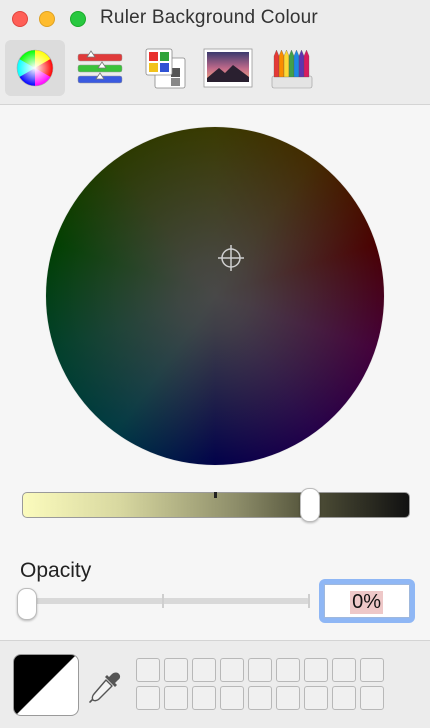 Image resolution: width=430 pixels, height=728 pixels. Describe the element at coordinates (20, 19) in the screenshot. I see `close-button` at that location.